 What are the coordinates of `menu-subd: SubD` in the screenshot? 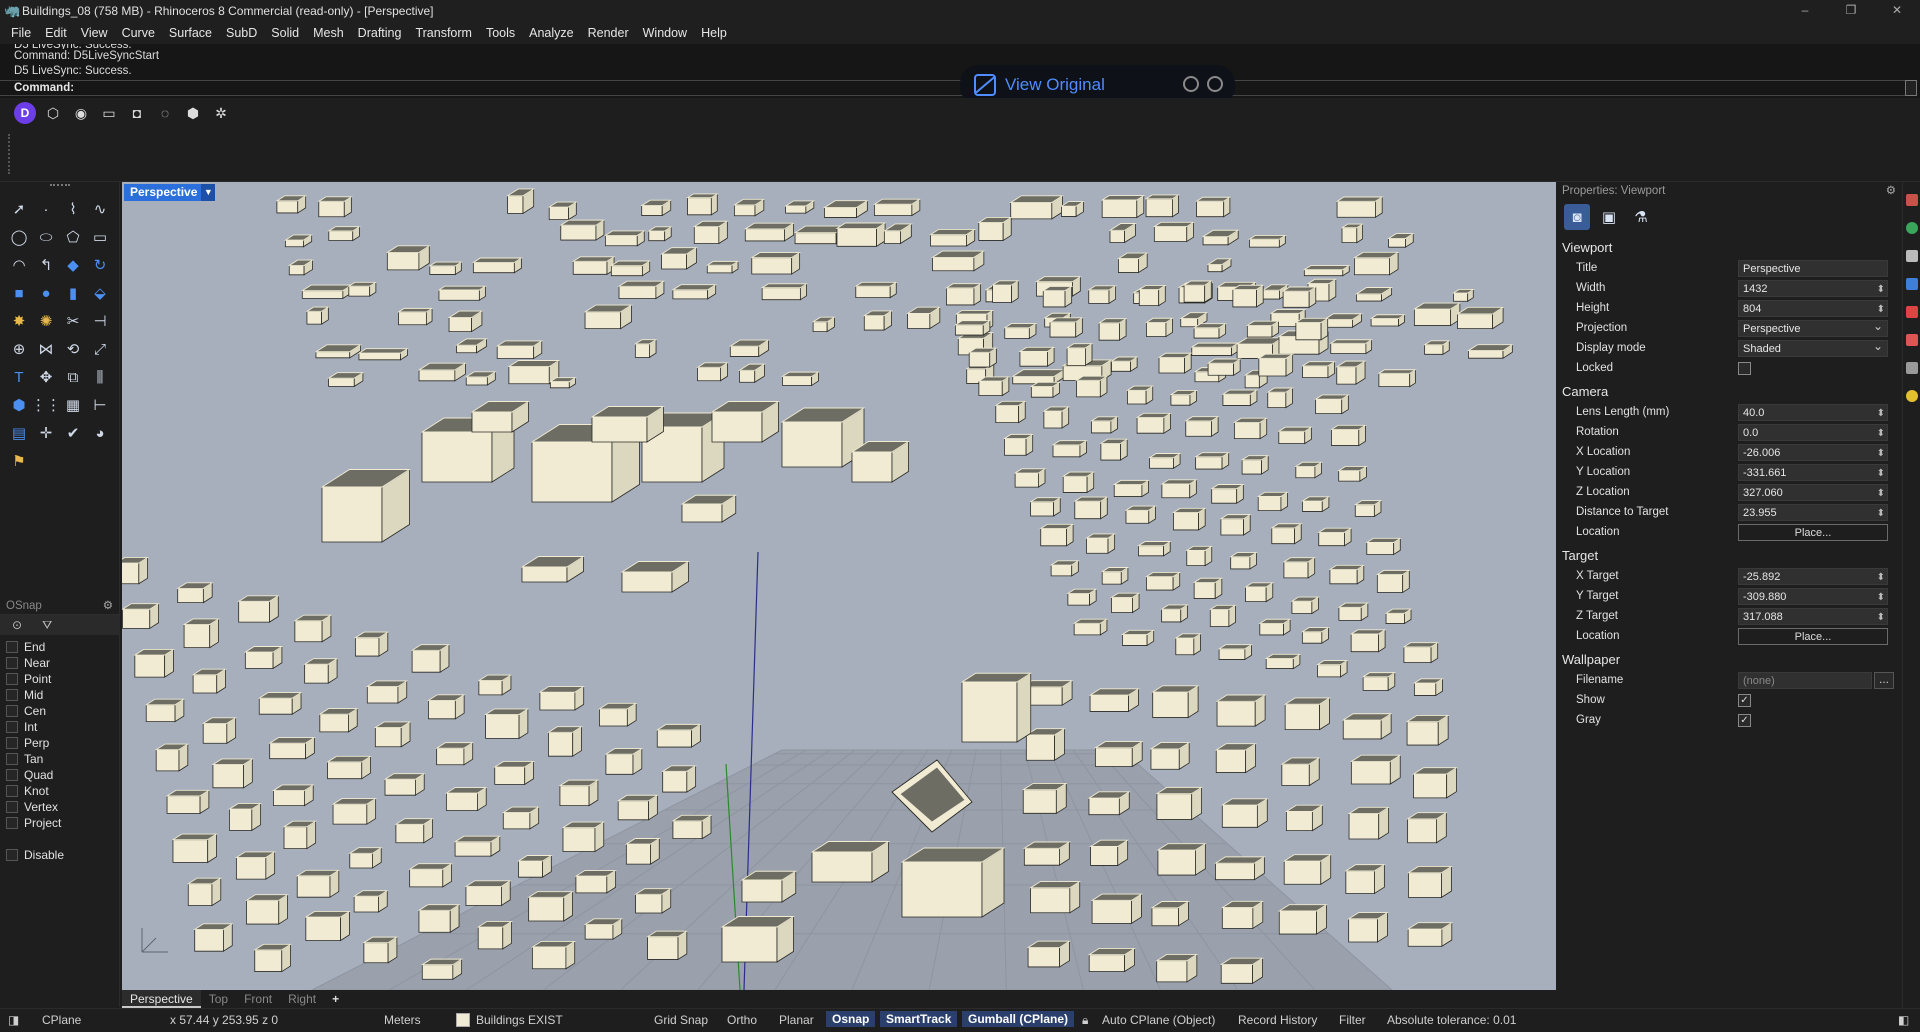 It's located at (241, 33).